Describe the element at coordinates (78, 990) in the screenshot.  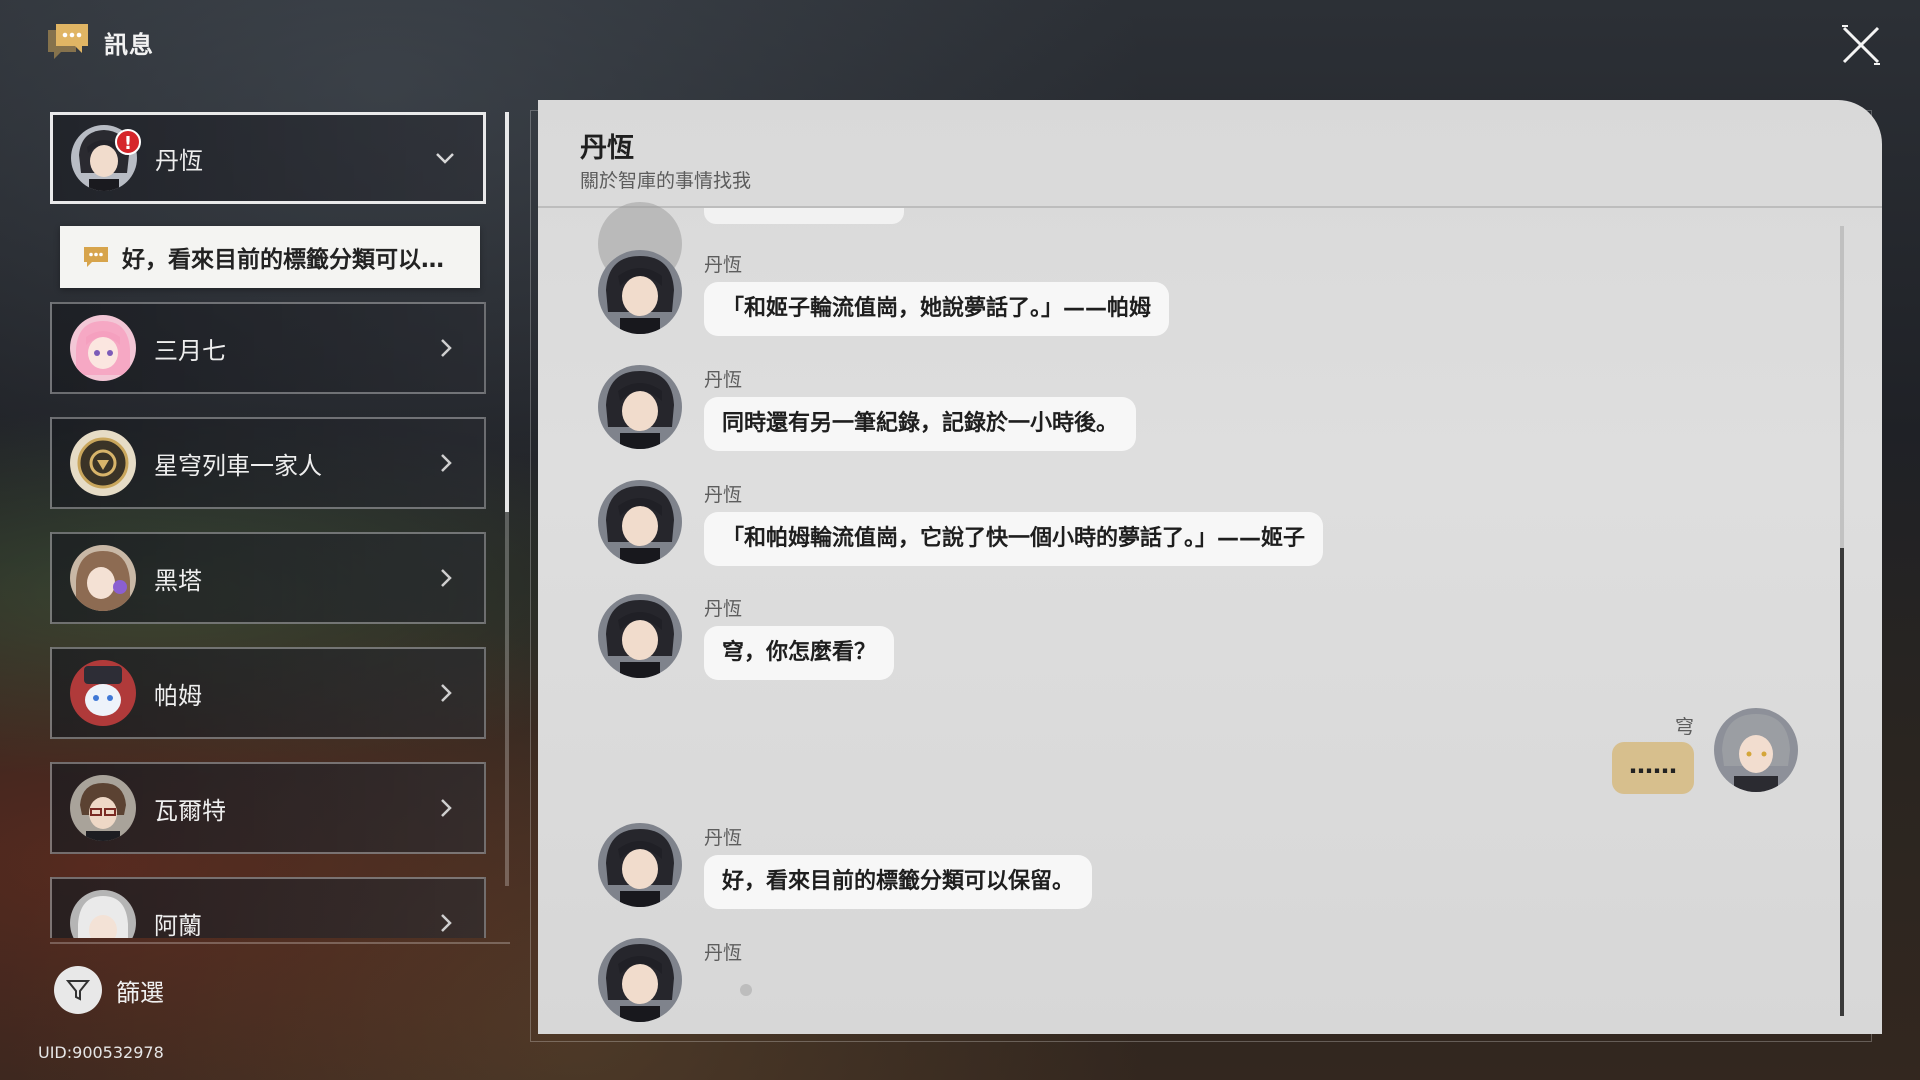
I see `funnel-icon` at that location.